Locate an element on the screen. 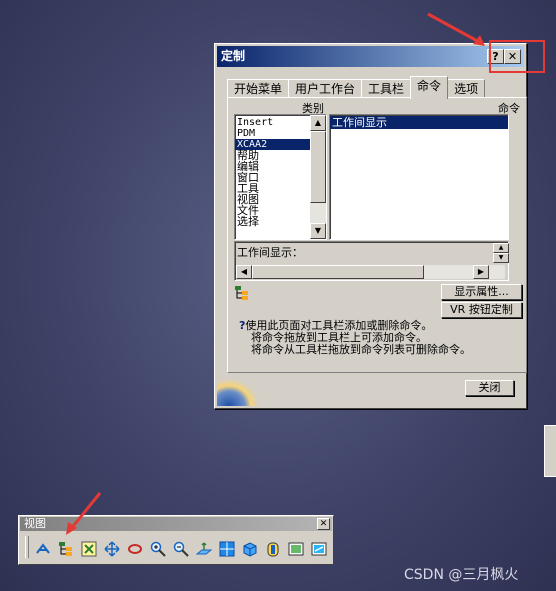  toolbar-grip is located at coordinates (27, 547).